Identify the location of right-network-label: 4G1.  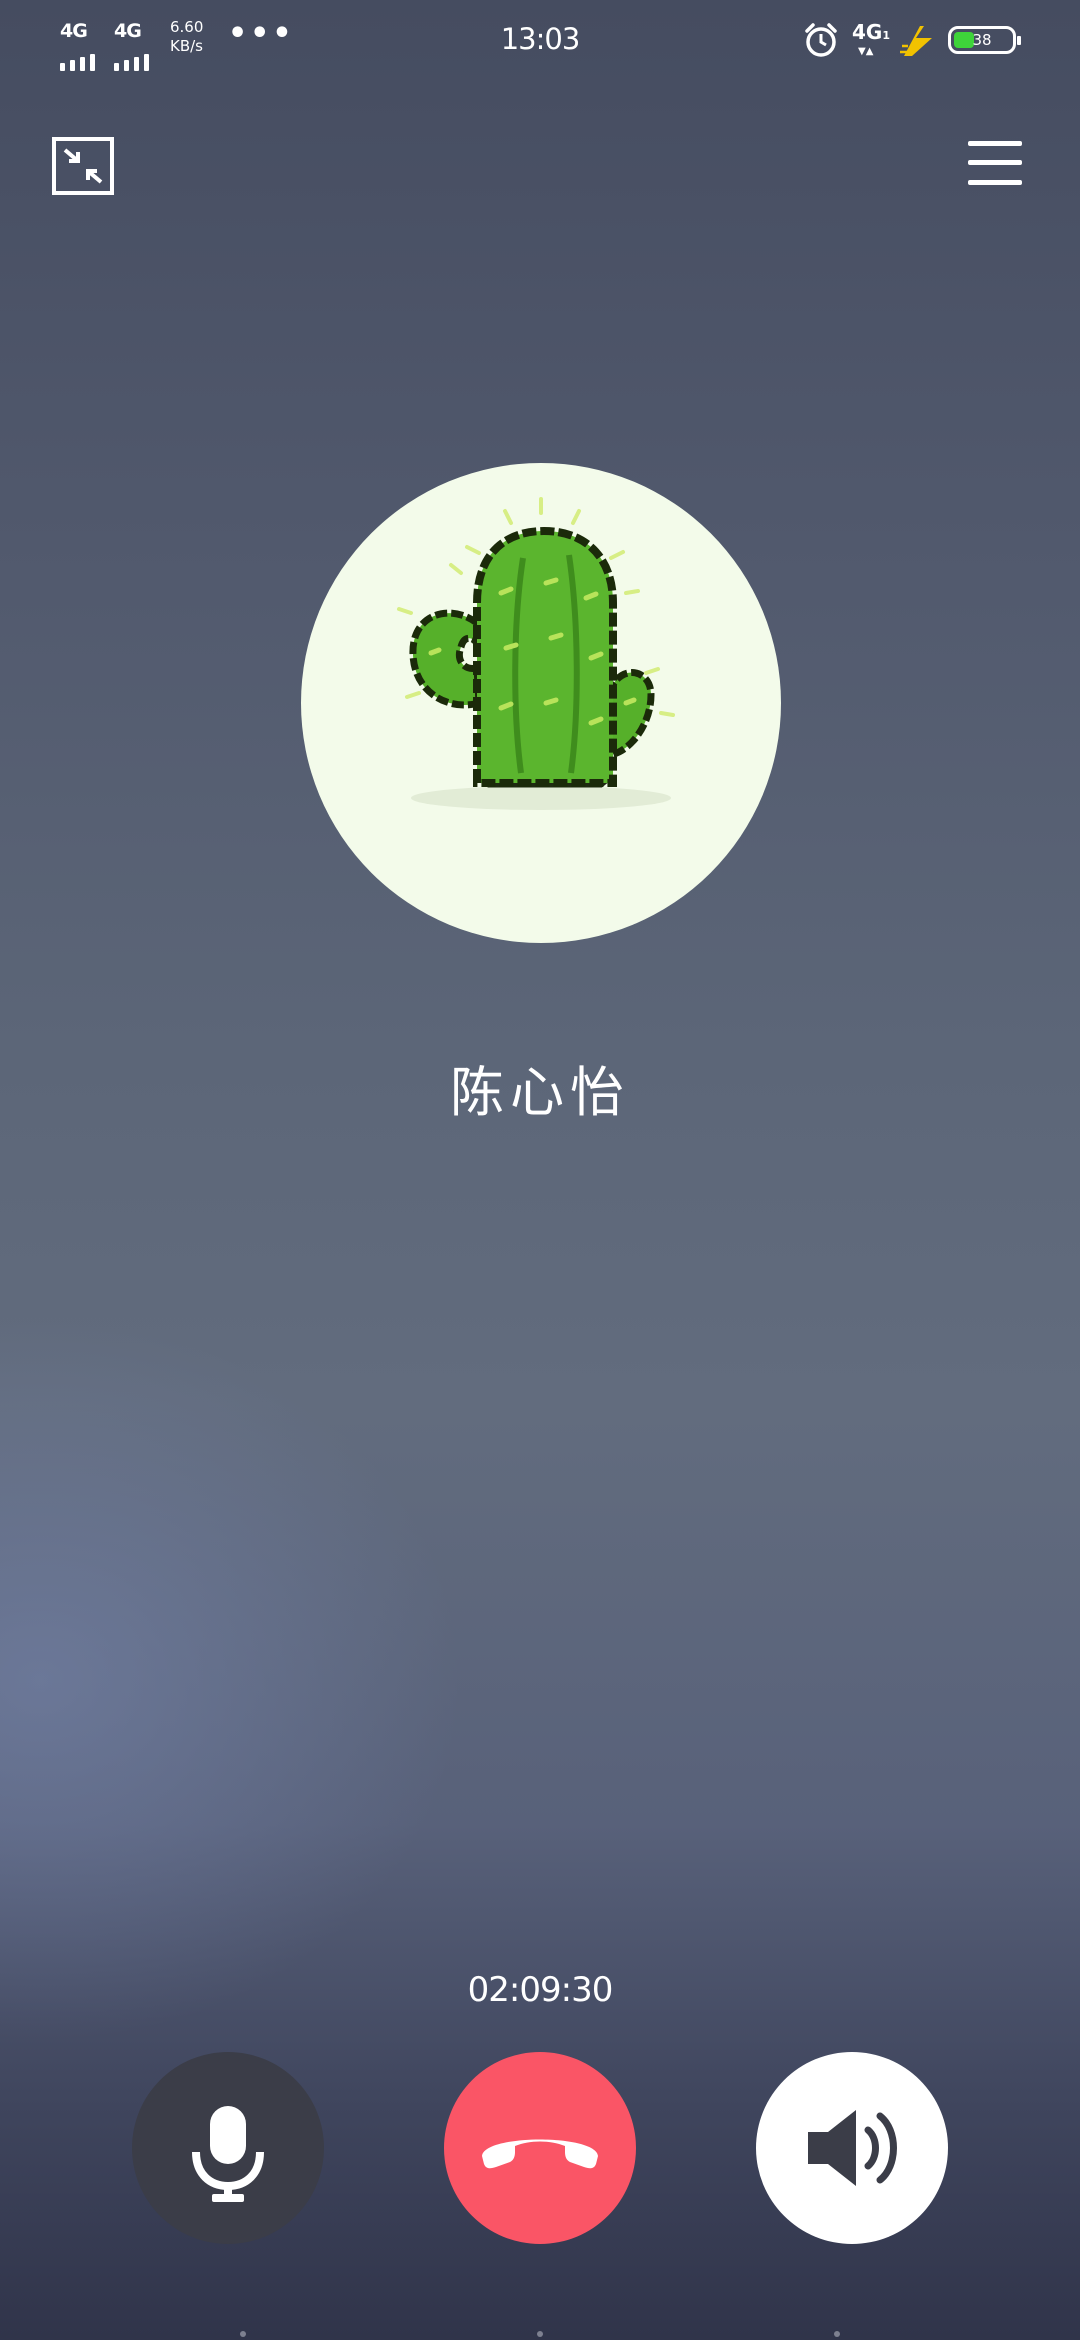
(871, 32).